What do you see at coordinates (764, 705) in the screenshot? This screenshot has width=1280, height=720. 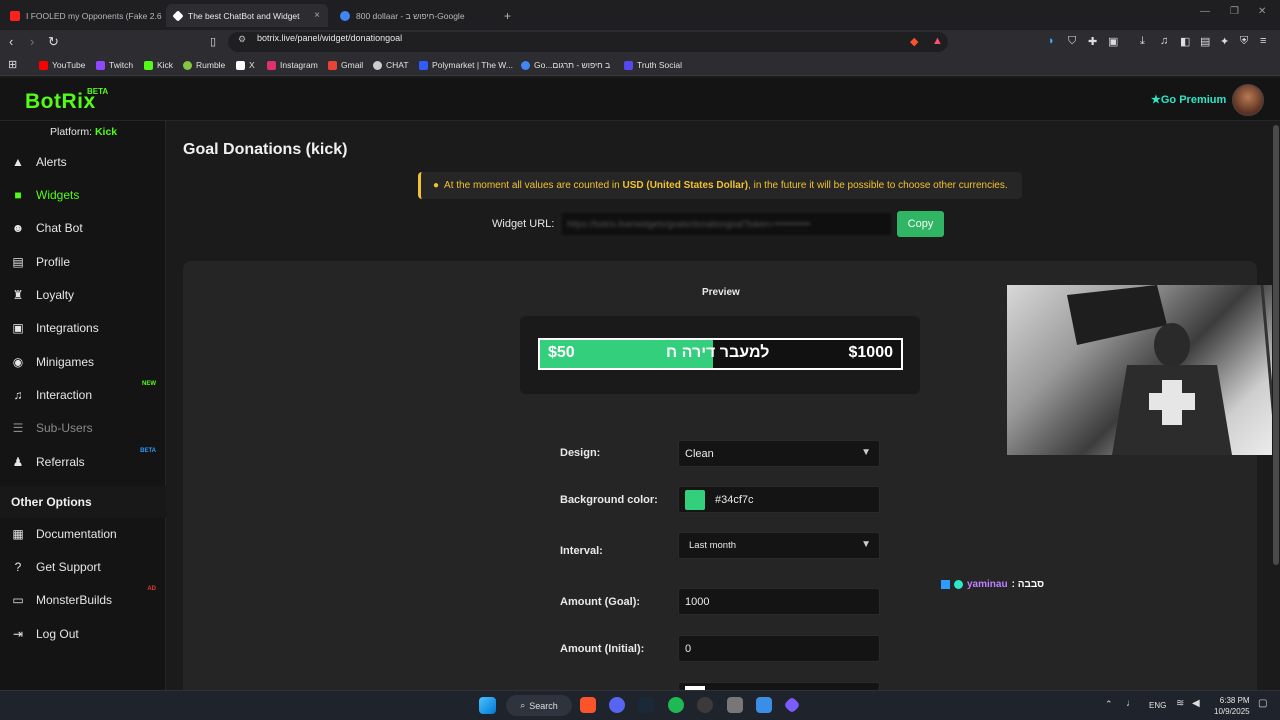 I see `photos-icon` at bounding box center [764, 705].